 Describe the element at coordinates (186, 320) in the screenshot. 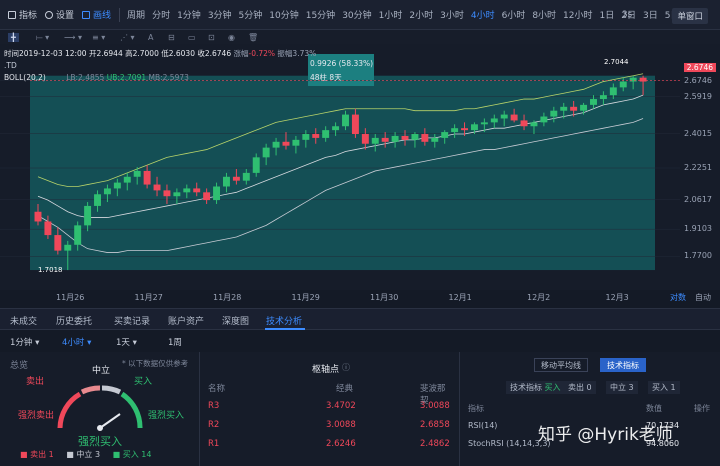

I see `tab-assets: 账户资产` at that location.